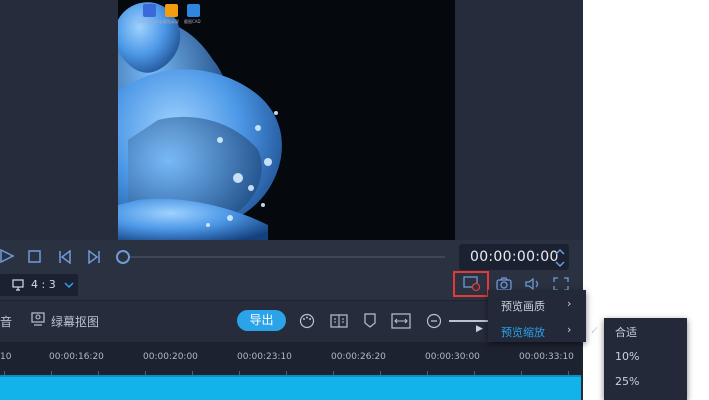 The image size is (709, 400). What do you see at coordinates (171, 21) in the screenshot?
I see `desktop-icon-label: 截图录屏` at bounding box center [171, 21].